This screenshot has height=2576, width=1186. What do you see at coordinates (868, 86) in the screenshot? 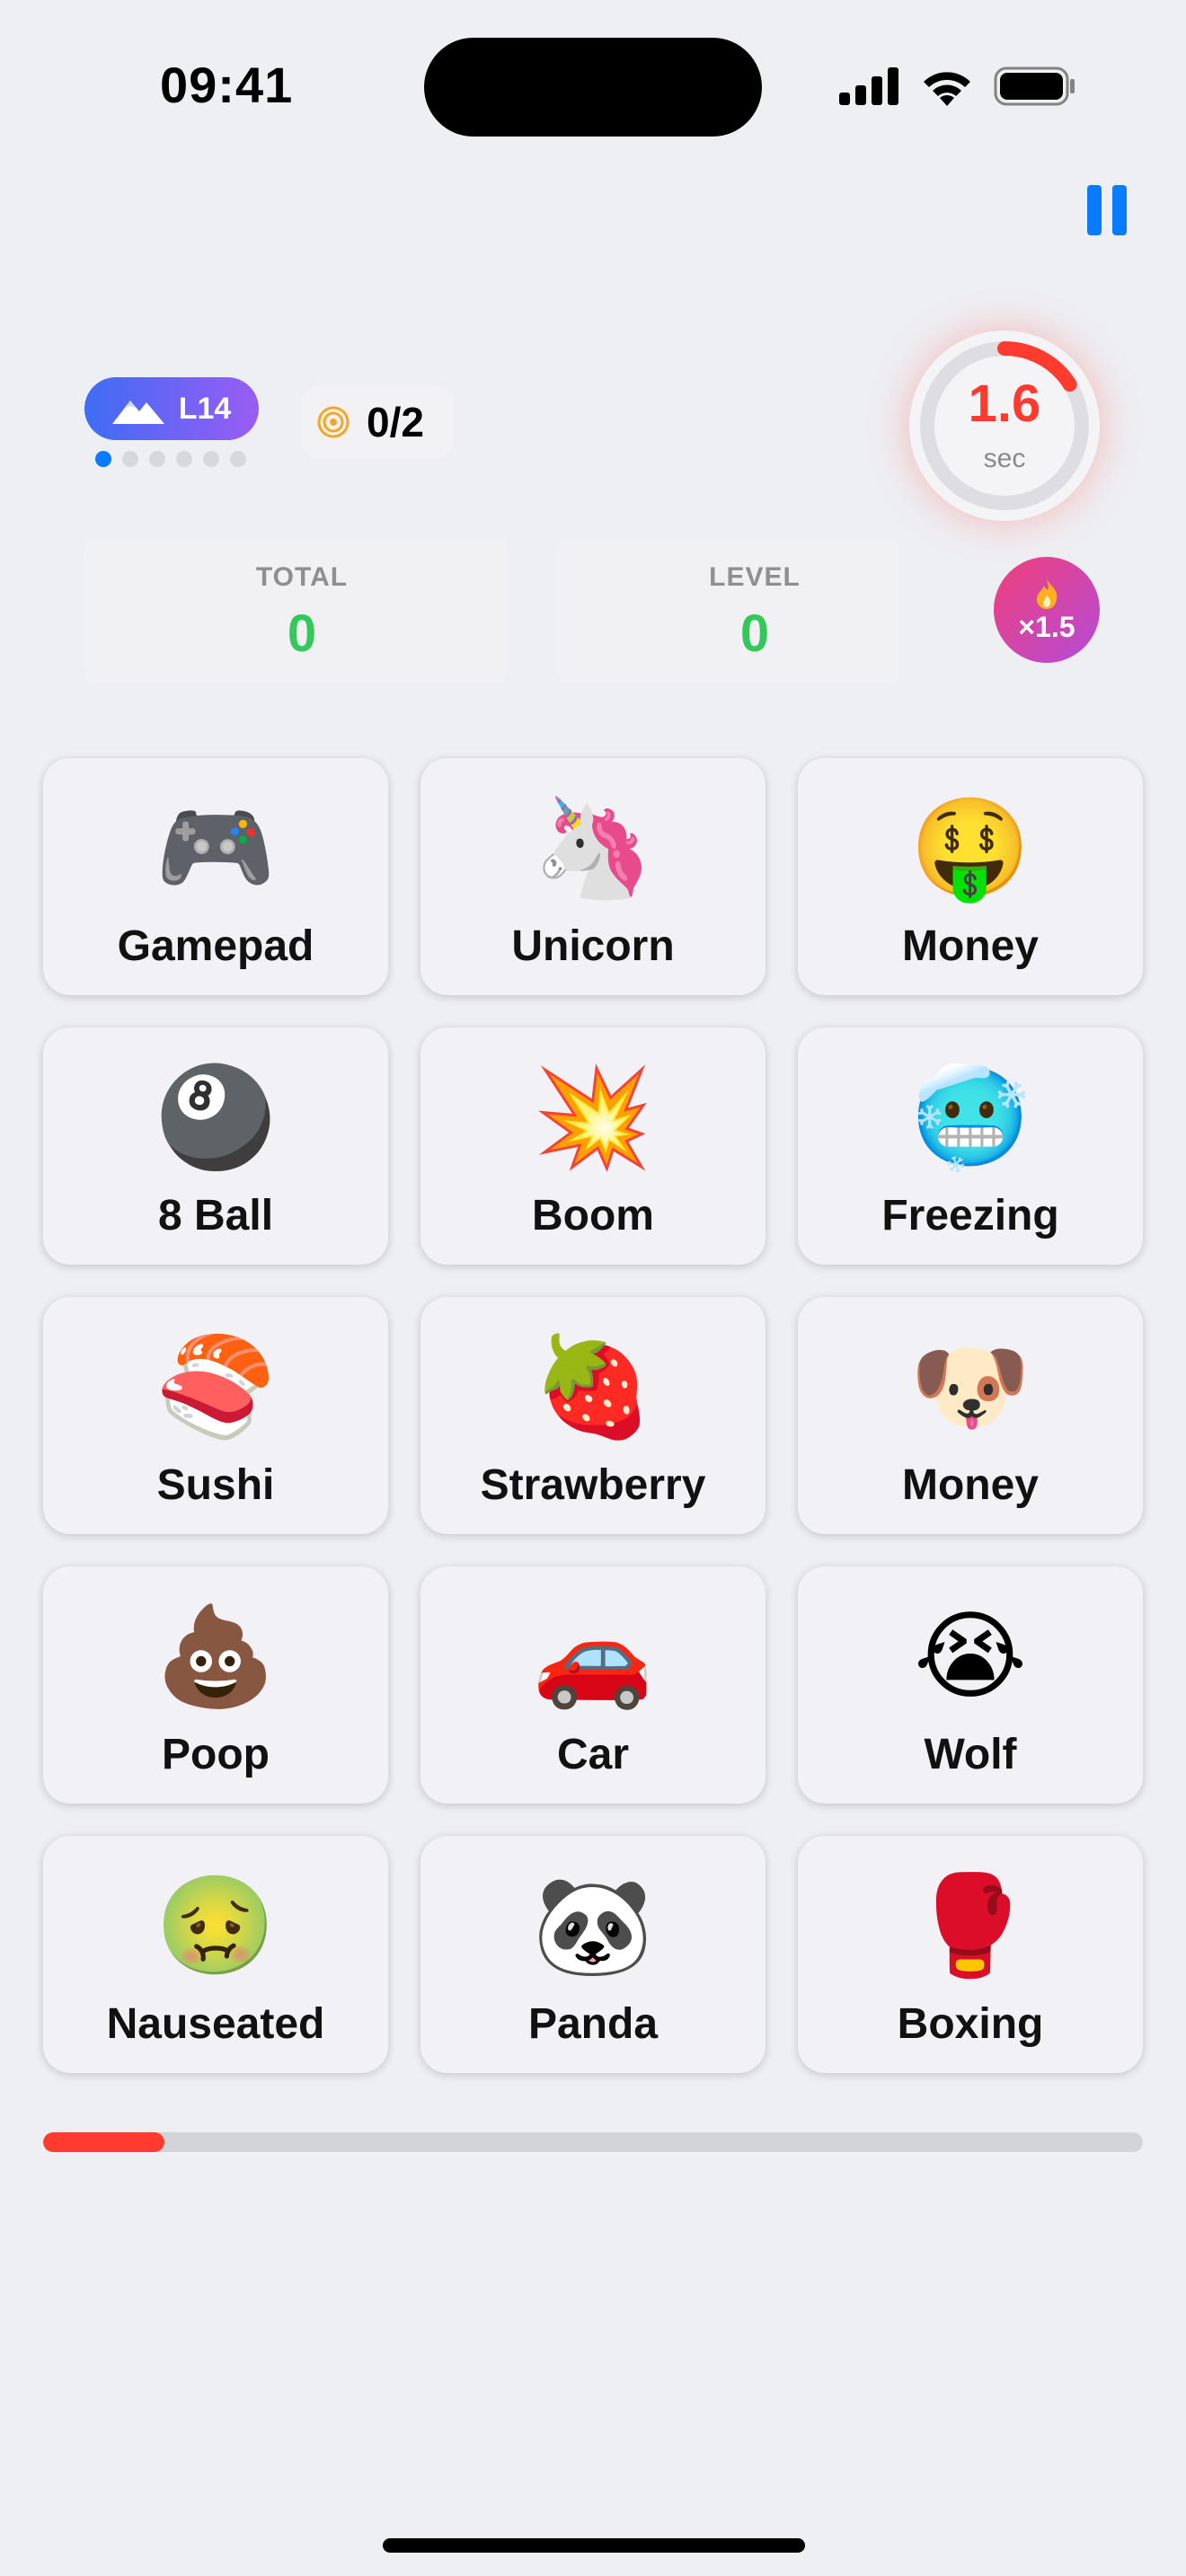
I see `cellular-signal-icon` at bounding box center [868, 86].